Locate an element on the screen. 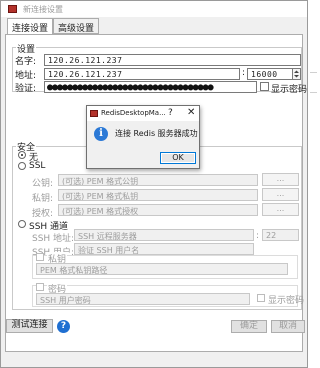 The image size is (320, 368). dialog-app-icon is located at coordinates (94, 113).